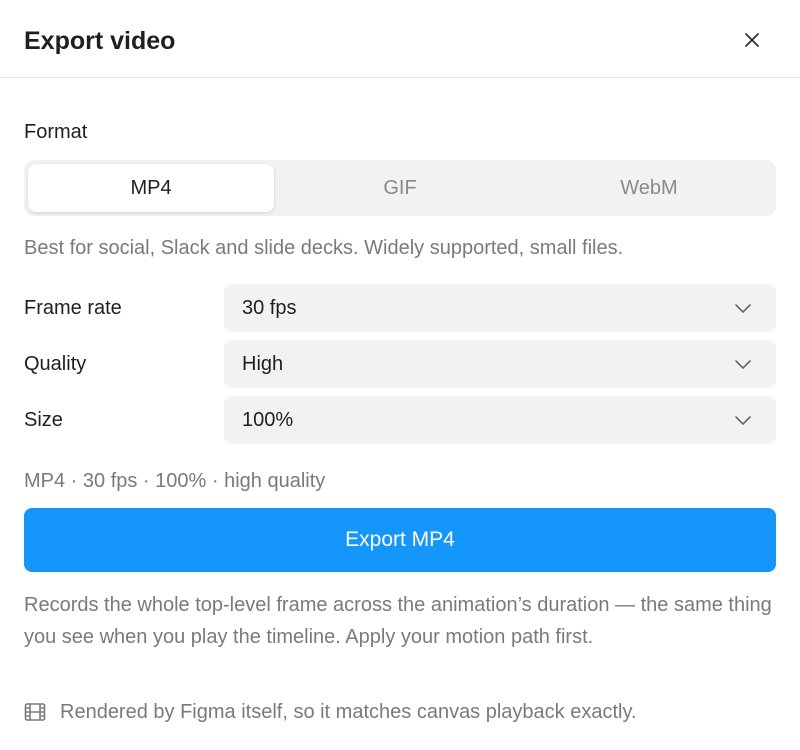  I want to click on dialog-header: Export video, so click(400, 39).